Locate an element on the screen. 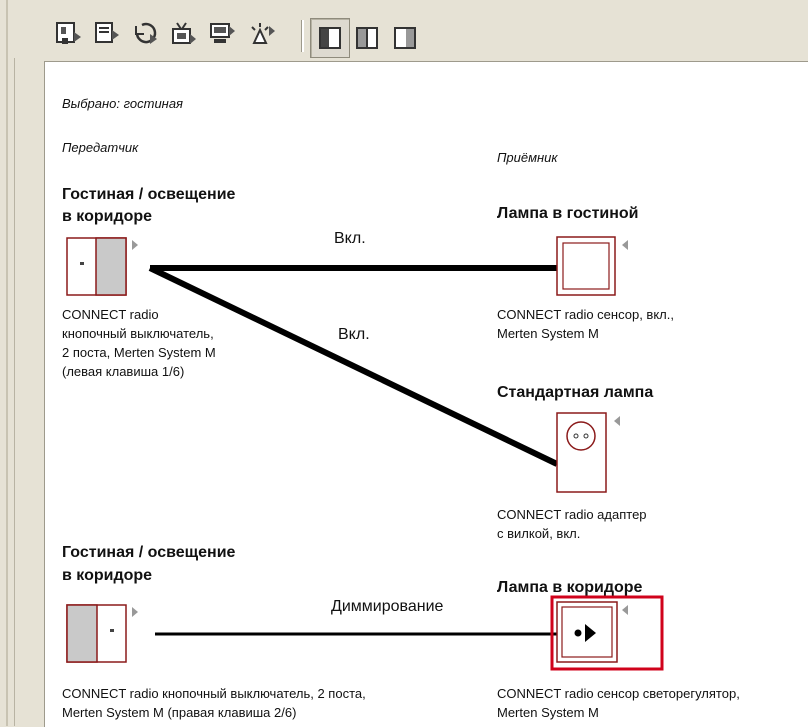 The width and height of the screenshot is (808, 727). receiver-1-title: Лампа в гостиной is located at coordinates (568, 213).